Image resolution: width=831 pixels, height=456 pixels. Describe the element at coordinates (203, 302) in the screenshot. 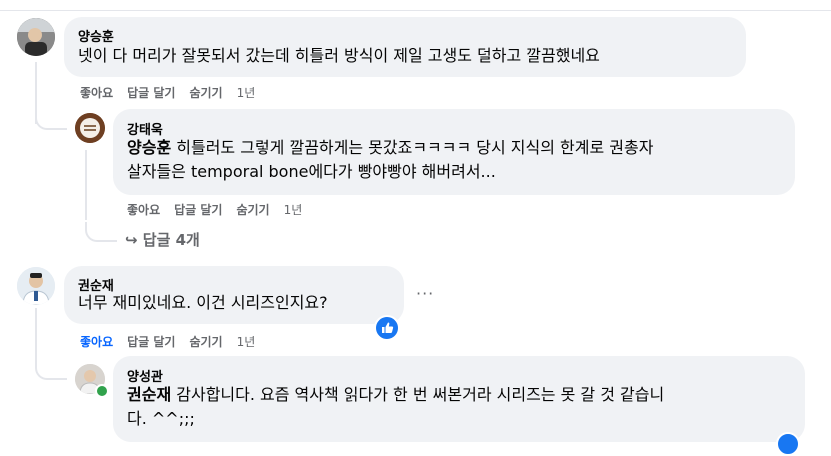

I see `comment-text: 너무 재미있네요. 이건 시리즈인지요?` at that location.